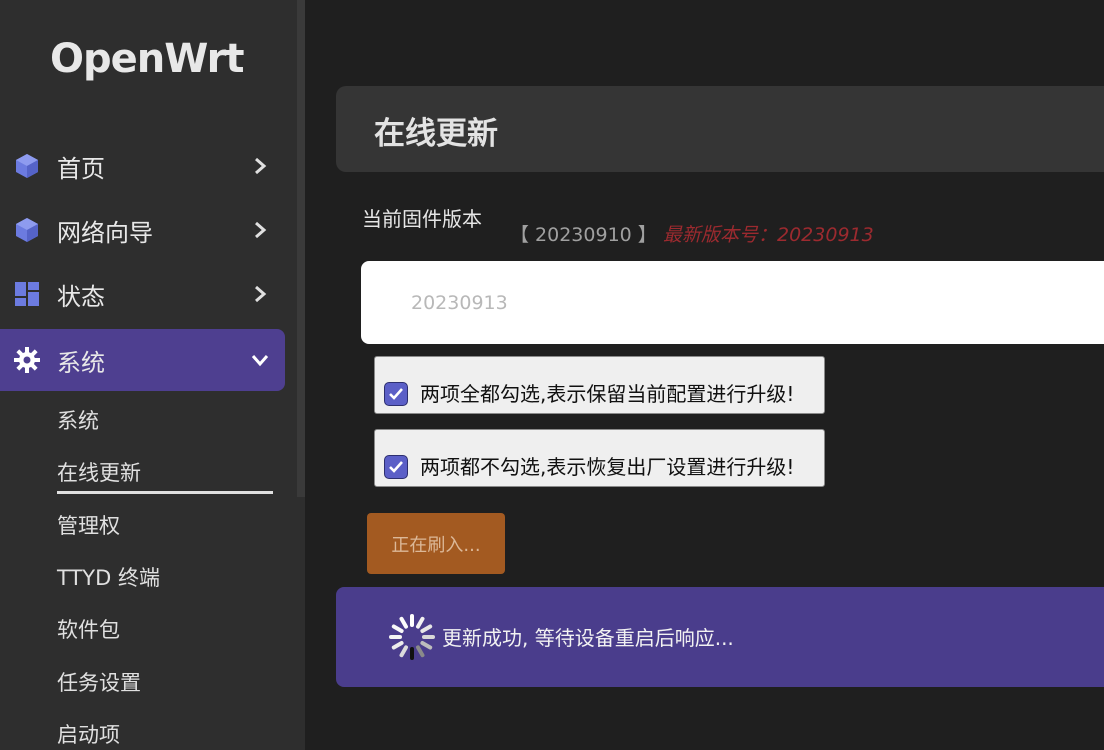 Image resolution: width=1104 pixels, height=750 pixels. I want to click on page-header: 在线更新, so click(720, 129).